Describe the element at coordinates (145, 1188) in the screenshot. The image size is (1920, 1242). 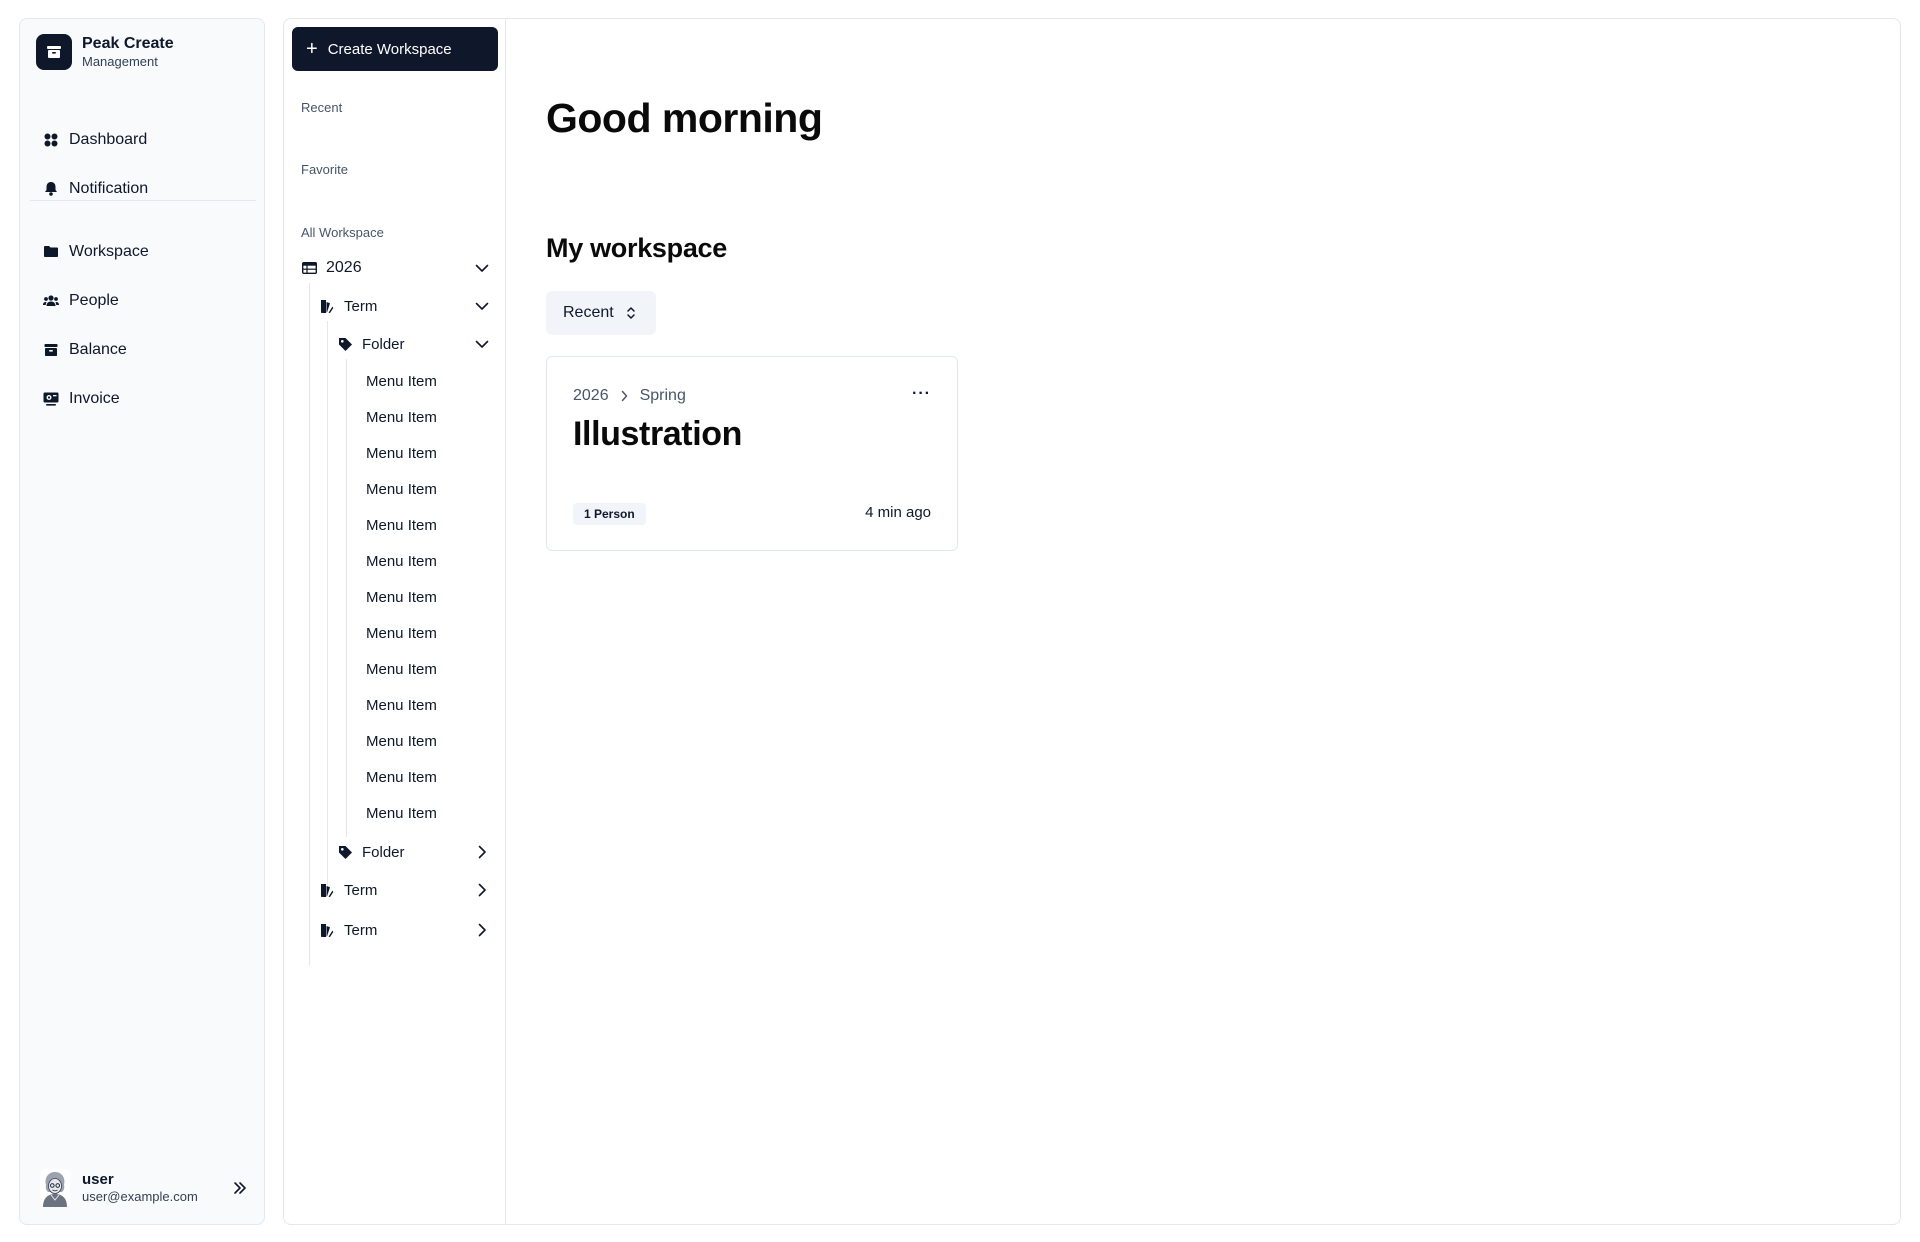
I see `user-profile: user user@example.com` at that location.